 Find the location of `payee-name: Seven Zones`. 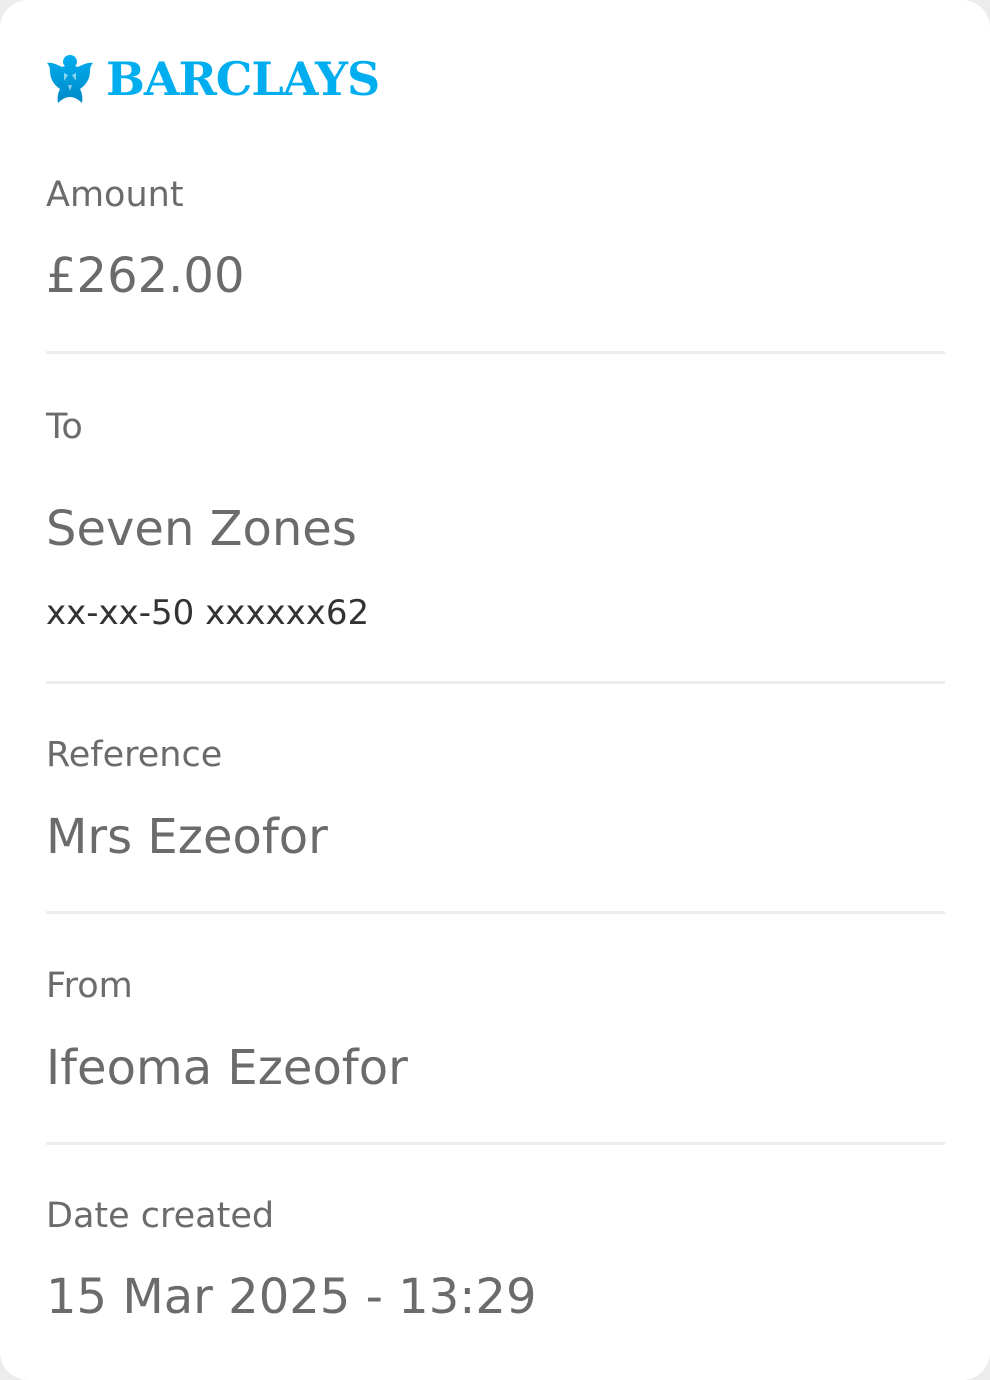

payee-name: Seven Zones is located at coordinates (201, 529).